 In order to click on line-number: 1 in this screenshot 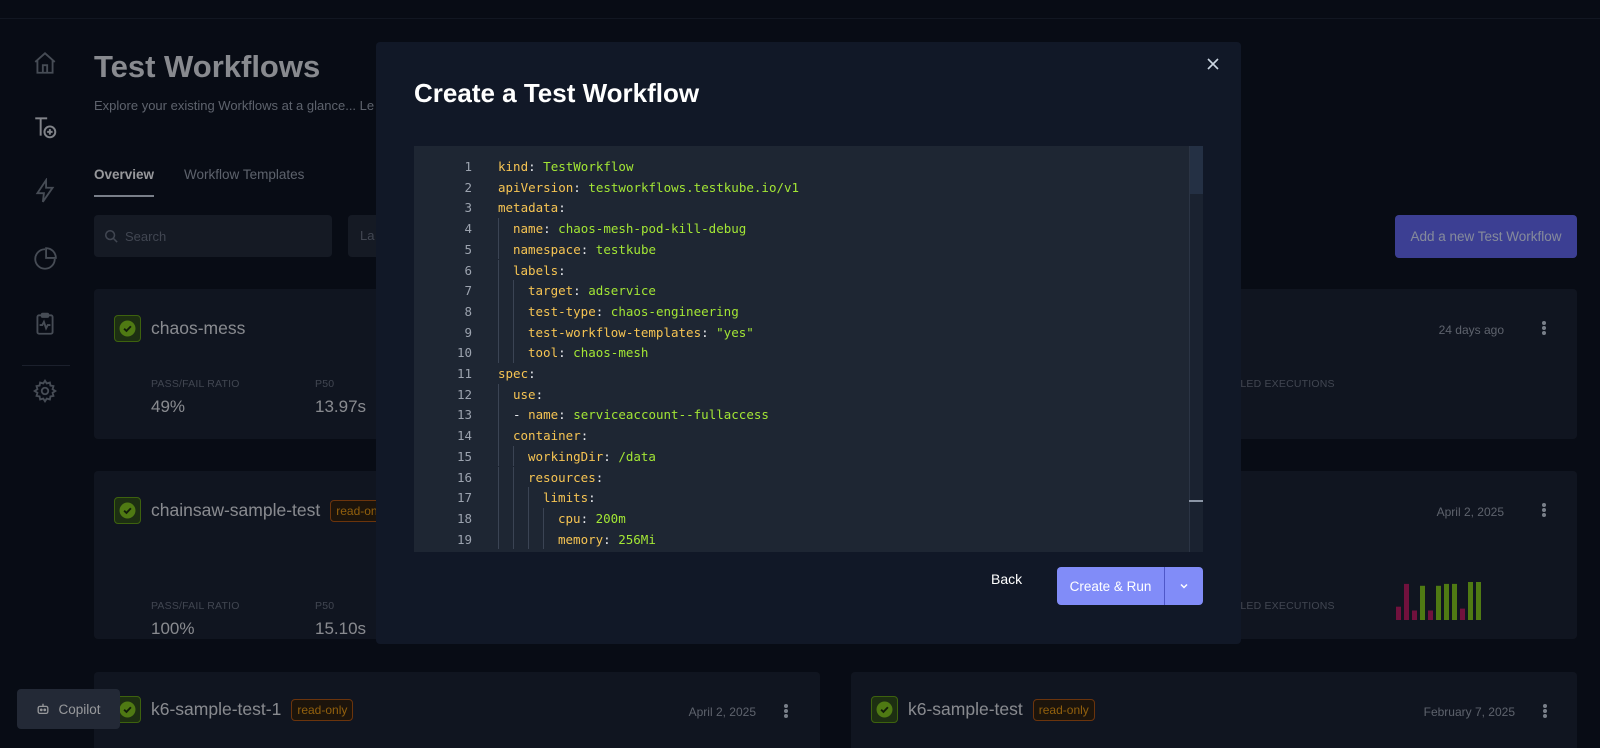, I will do `click(468, 166)`.